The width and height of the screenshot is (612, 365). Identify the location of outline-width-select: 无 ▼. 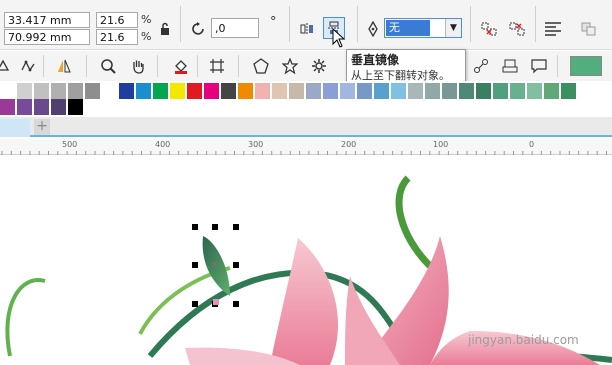
(423, 28).